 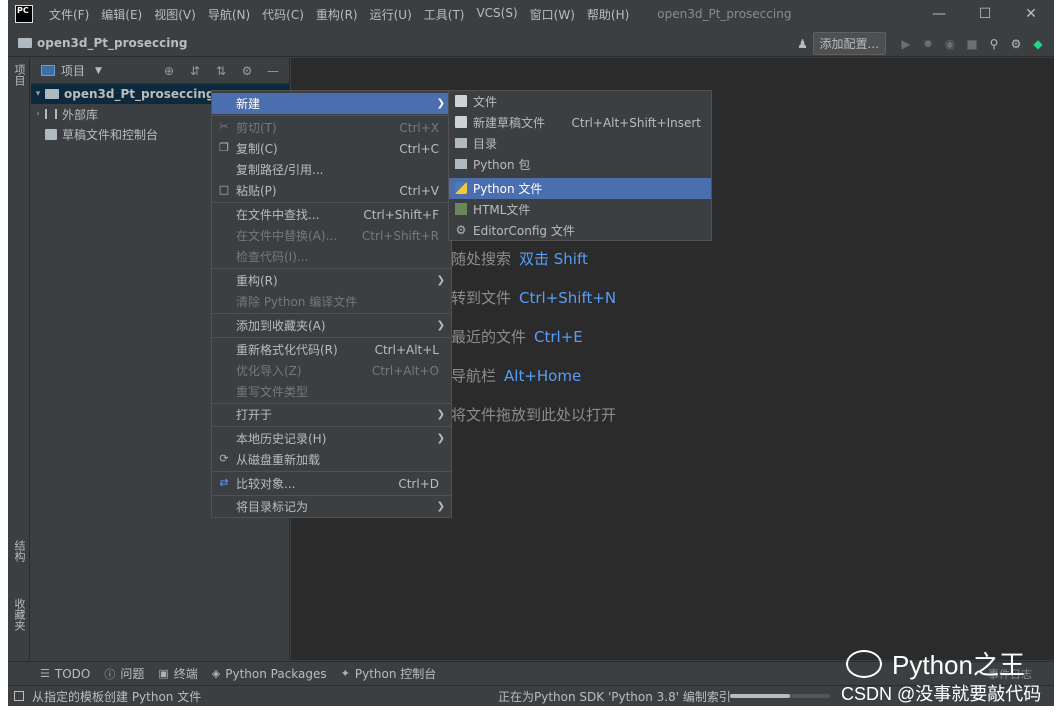 I want to click on menu-item-replace-in-files: 在文件中替换(A)... Ctrl+Shift+R, so click(x=331, y=235).